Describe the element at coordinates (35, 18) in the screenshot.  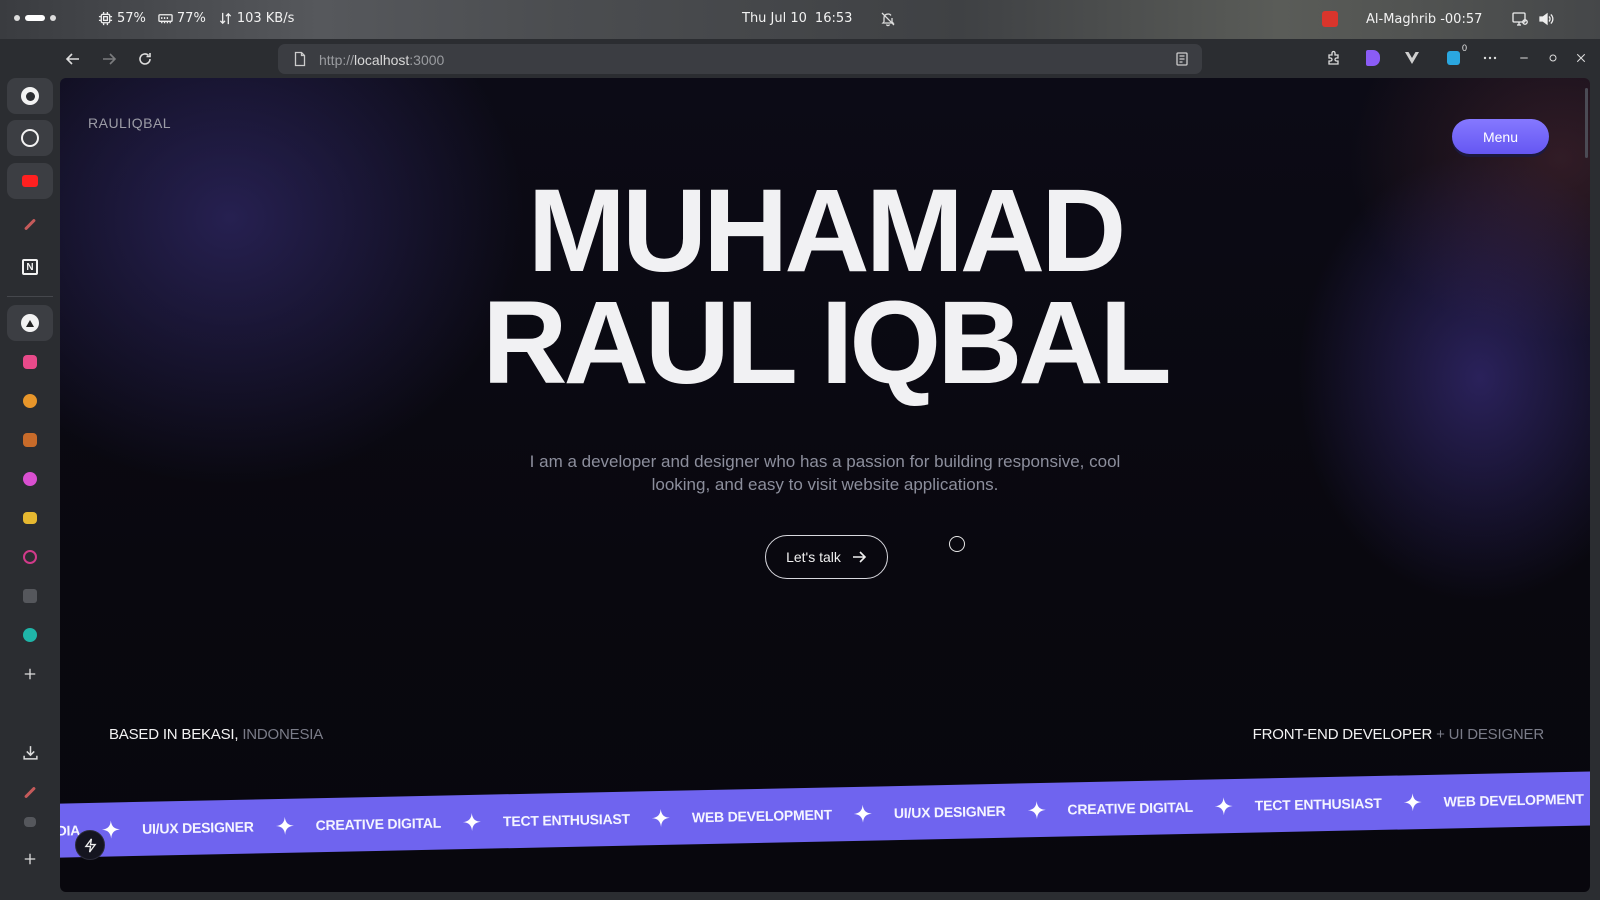
I see `workspace-indicator` at that location.